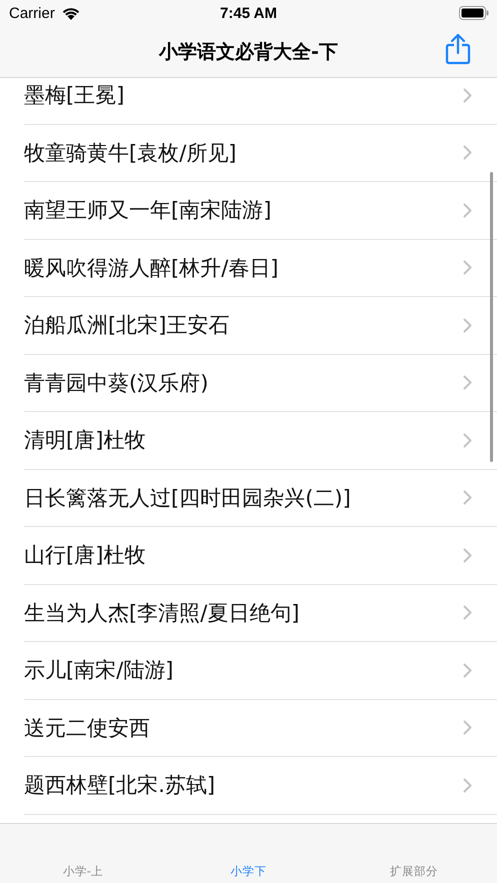  I want to click on wifi-icon, so click(70, 13).